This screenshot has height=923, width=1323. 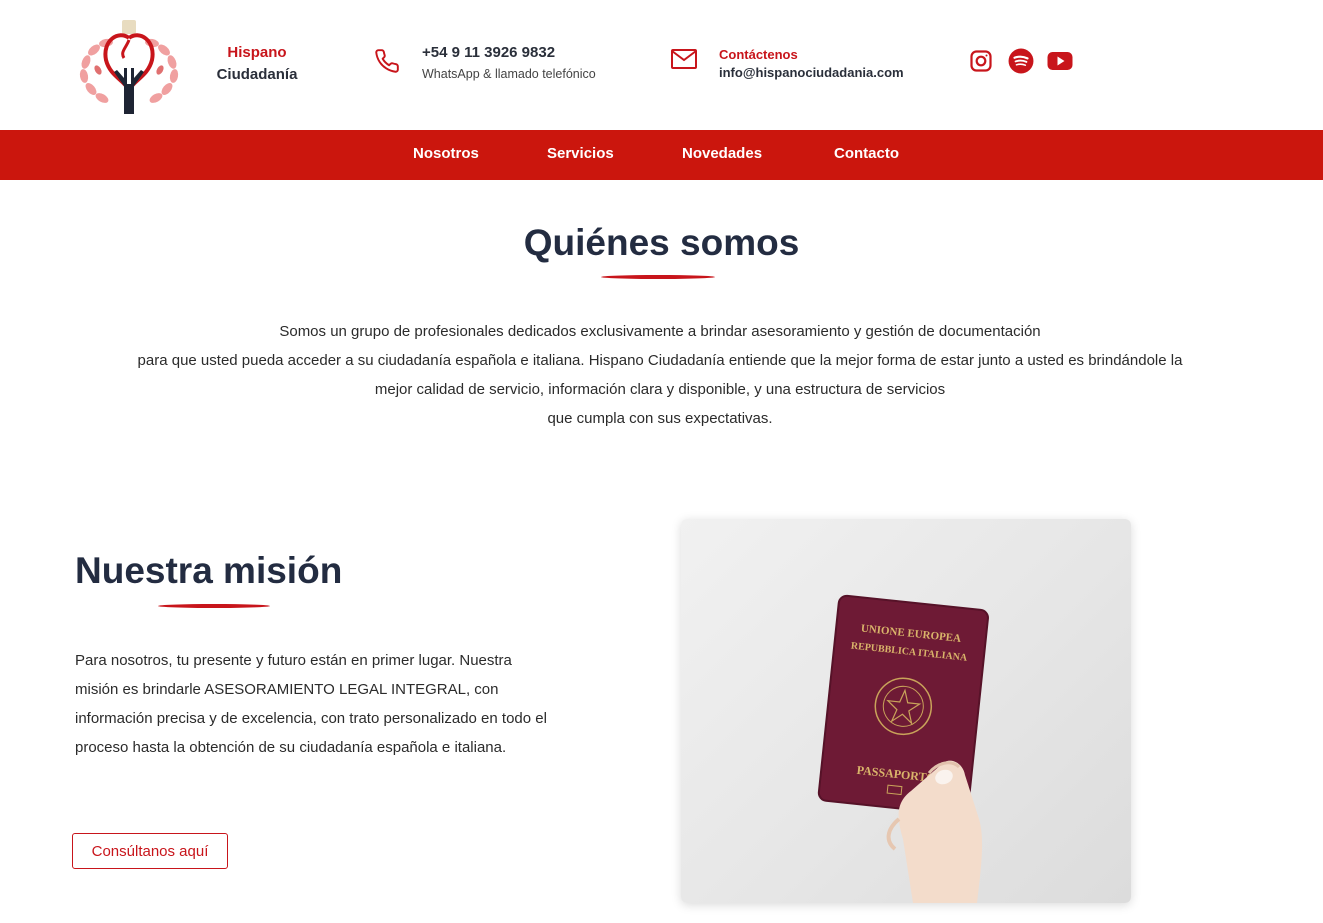 What do you see at coordinates (209, 570) in the screenshot?
I see `mission-title: Nuestra misión` at bounding box center [209, 570].